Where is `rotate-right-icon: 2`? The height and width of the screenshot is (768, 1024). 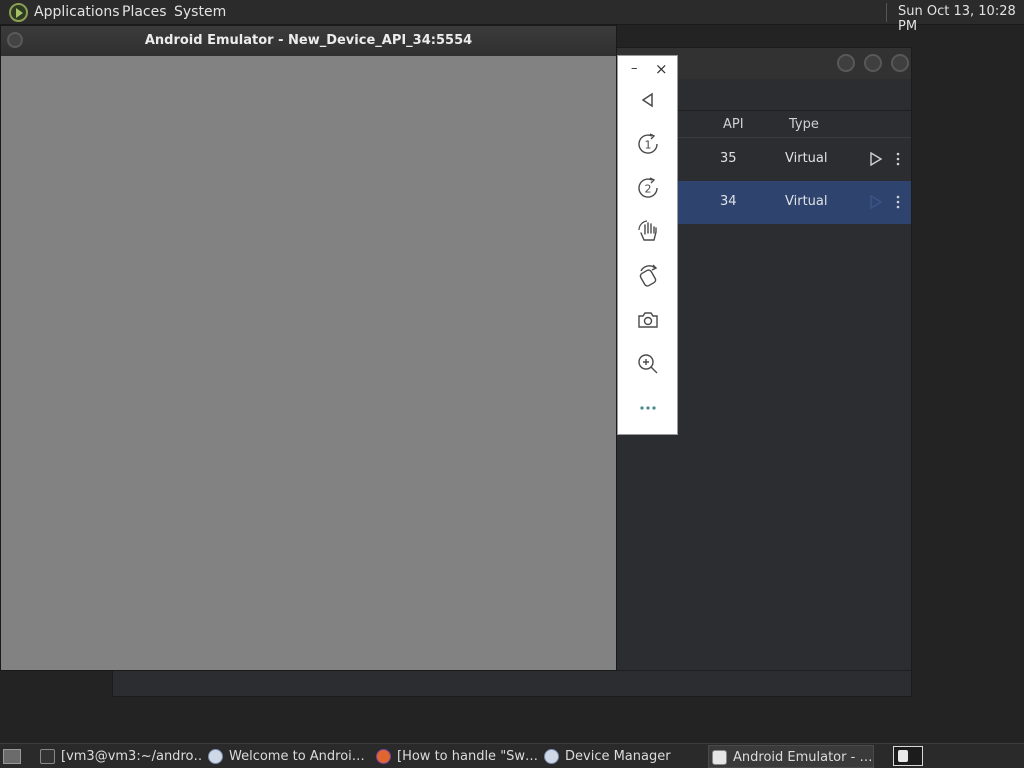 rotate-right-icon: 2 is located at coordinates (648, 188).